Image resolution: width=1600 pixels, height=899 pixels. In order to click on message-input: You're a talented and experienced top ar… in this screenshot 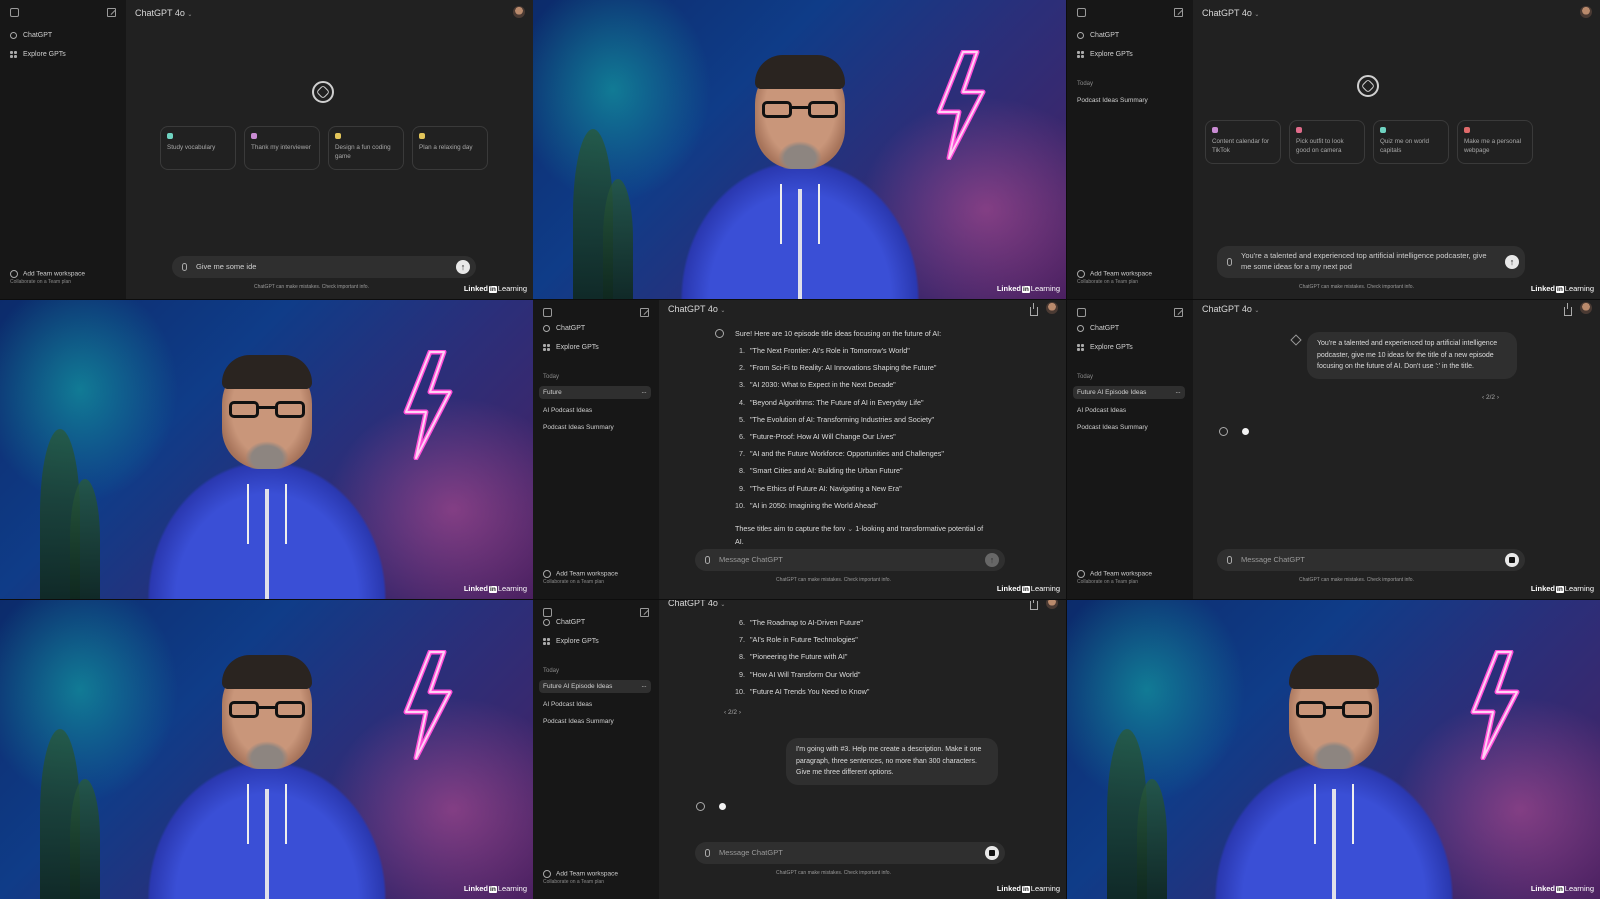, I will do `click(1371, 262)`.